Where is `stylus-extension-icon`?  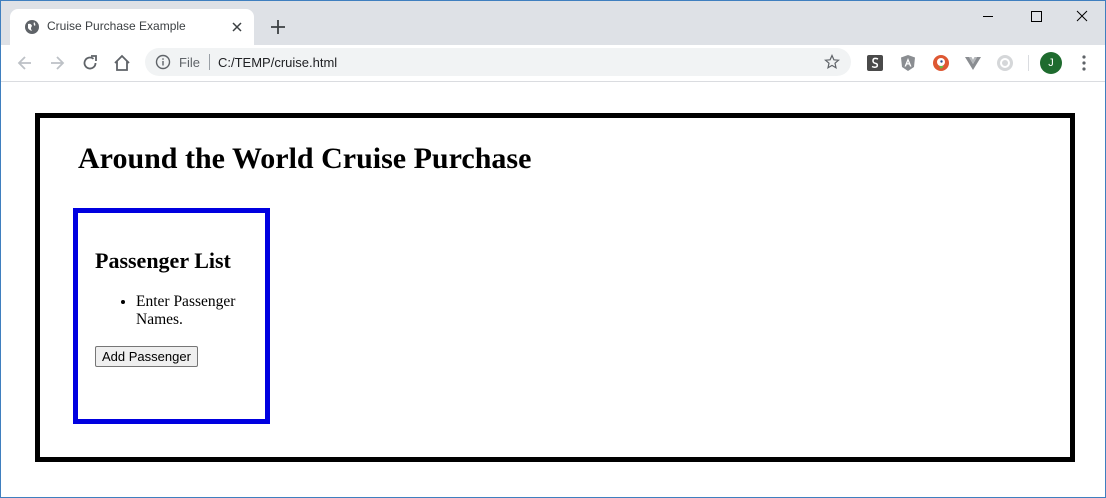 stylus-extension-icon is located at coordinates (875, 63).